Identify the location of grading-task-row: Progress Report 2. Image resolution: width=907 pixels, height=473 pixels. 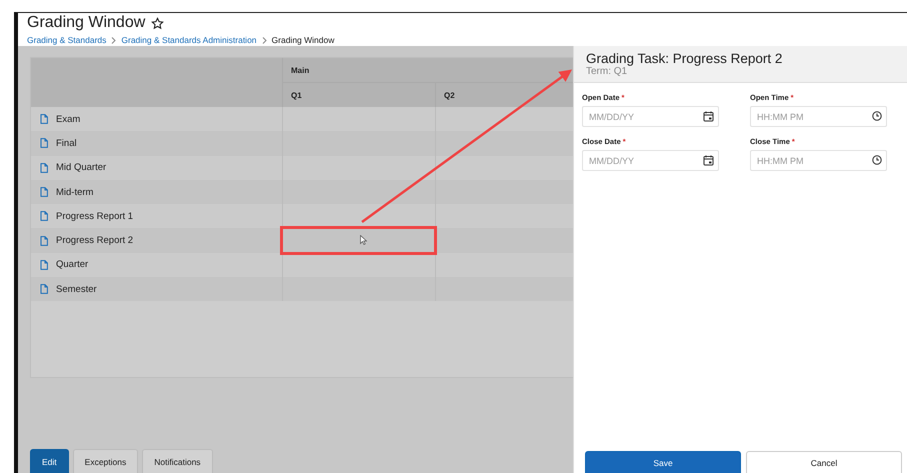
(156, 240).